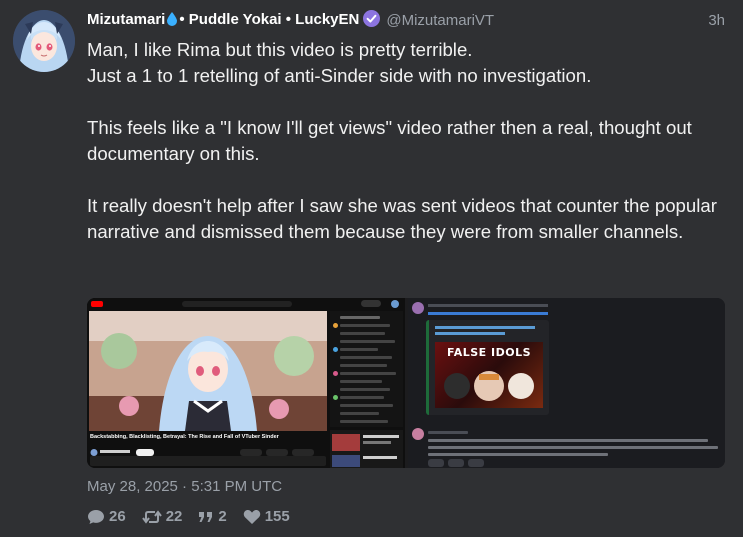 Image resolution: width=743 pixels, height=537 pixels. I want to click on verified-badge-icon, so click(372, 20).